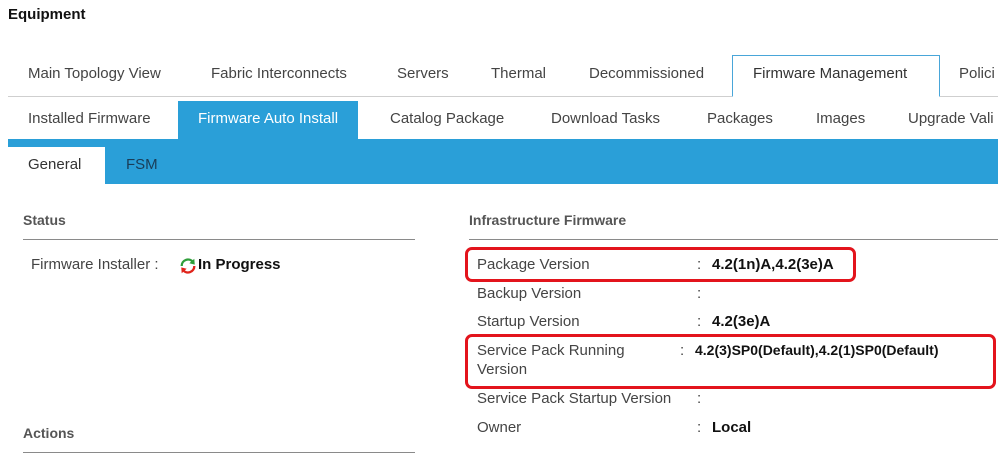 This screenshot has width=998, height=461. I want to click on service-pack-running-highlight, so click(730, 361).